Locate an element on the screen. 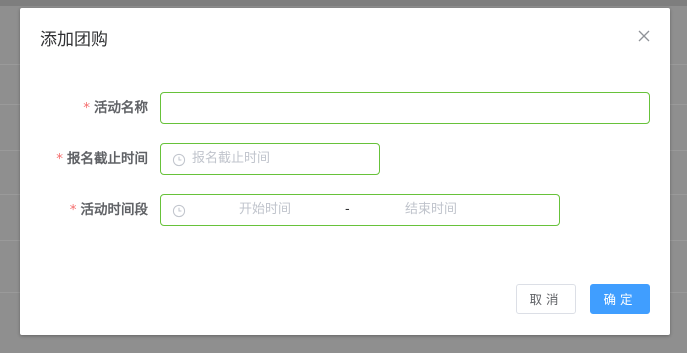 Image resolution: width=687 pixels, height=353 pixels. form-item-activity-period: * 活动时间段 开始时间 - 结束时间 is located at coordinates (345, 210).